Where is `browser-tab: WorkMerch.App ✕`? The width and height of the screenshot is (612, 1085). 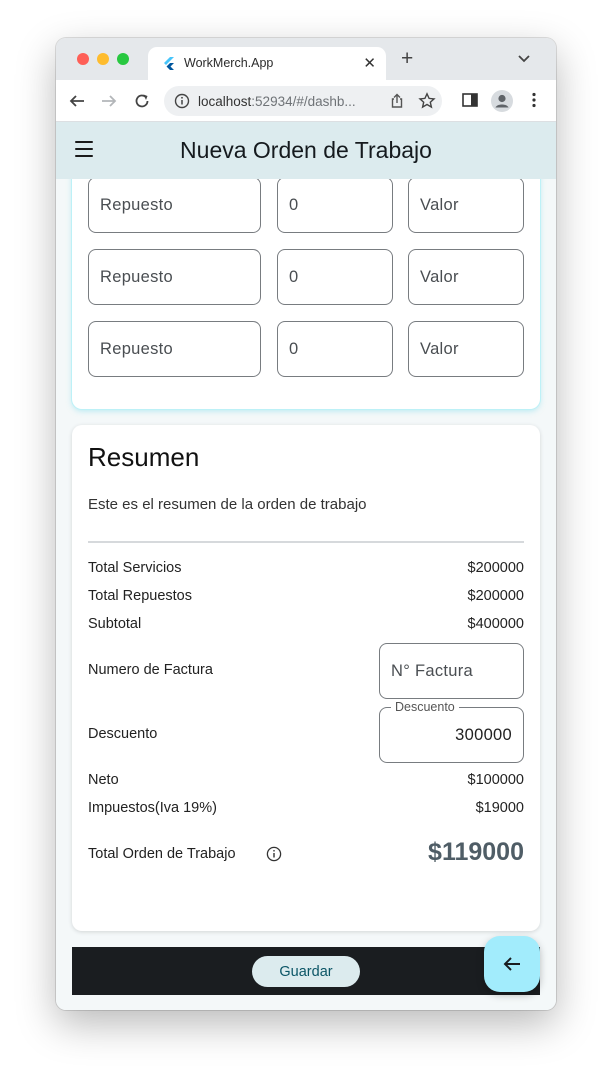
browser-tab: WorkMerch.App ✕ is located at coordinates (267, 63).